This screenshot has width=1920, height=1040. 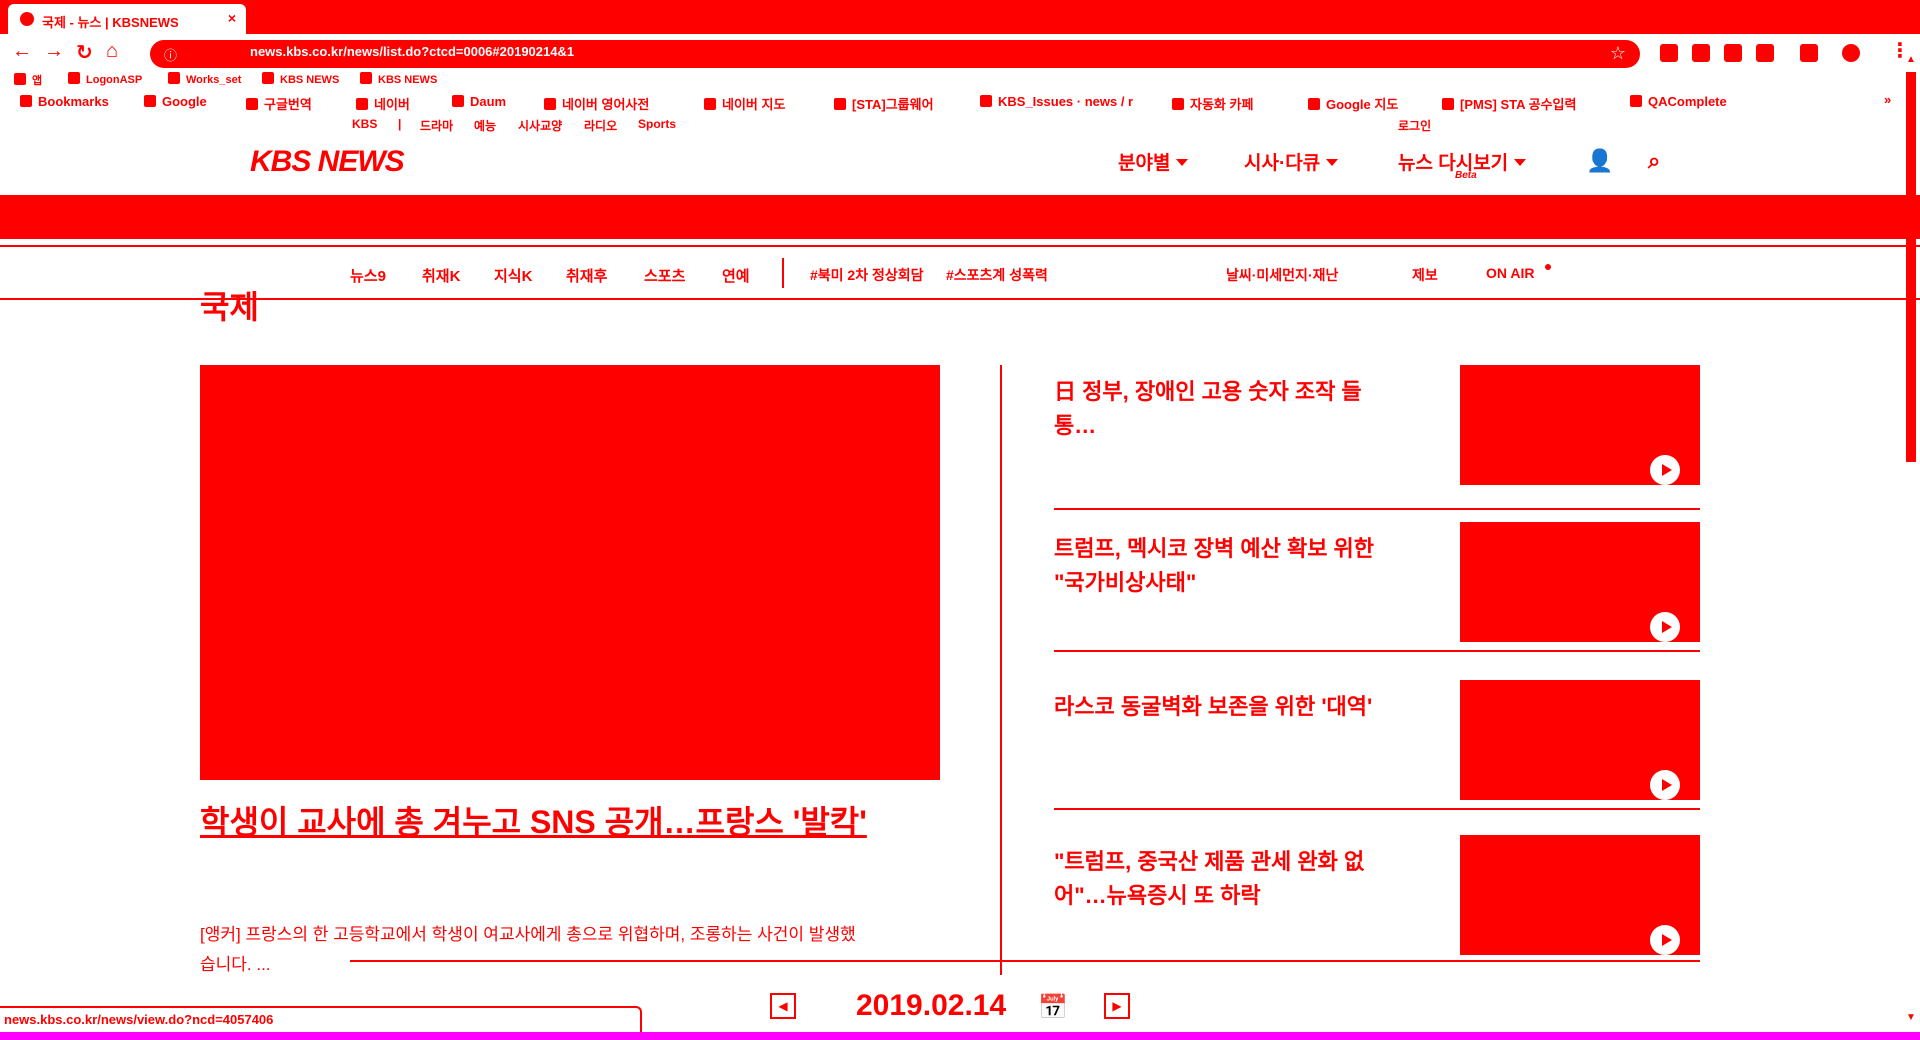 I want to click on subnav-chwijae-hu: 취재후, so click(x=586, y=275).